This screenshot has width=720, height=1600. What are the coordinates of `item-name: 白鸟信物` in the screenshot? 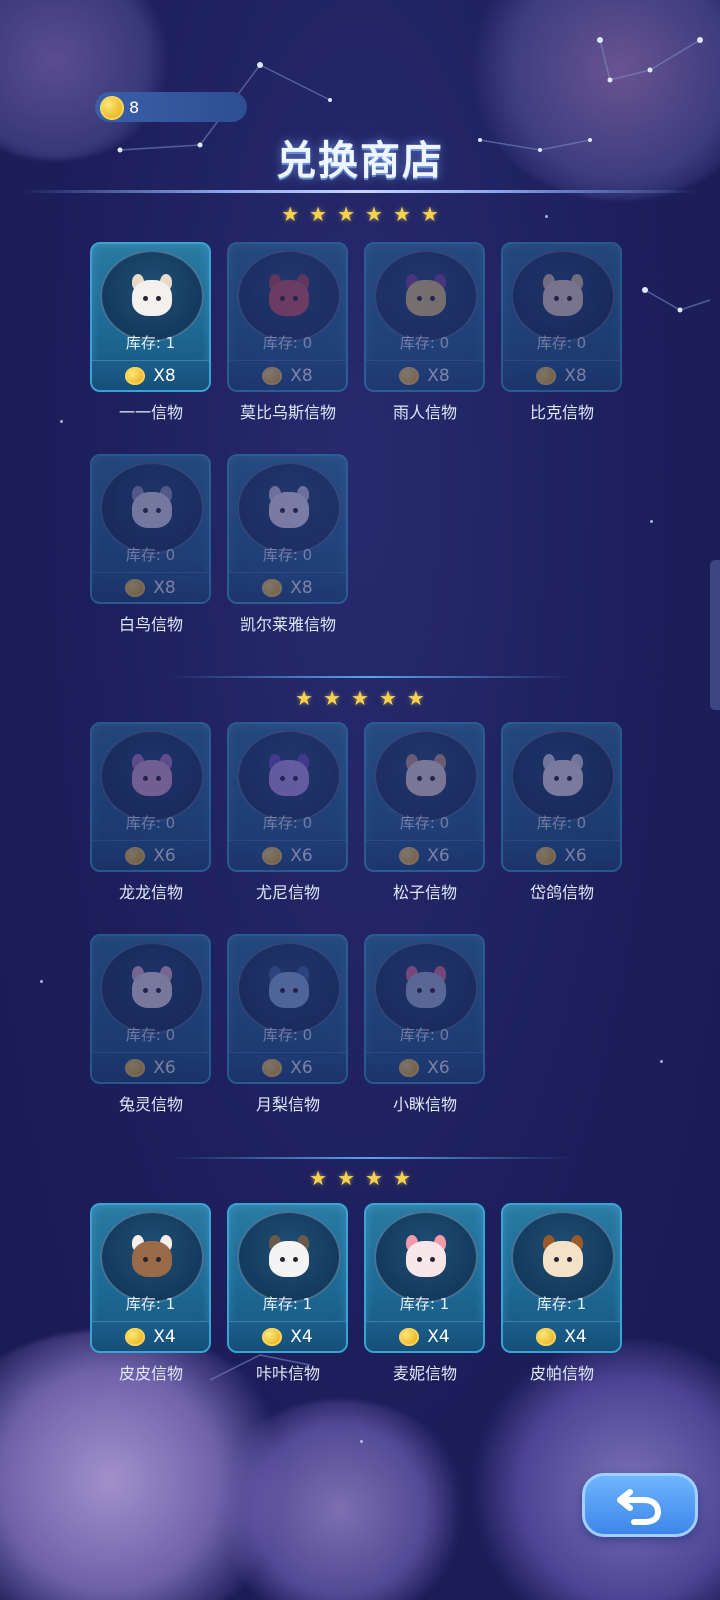 It's located at (150, 624).